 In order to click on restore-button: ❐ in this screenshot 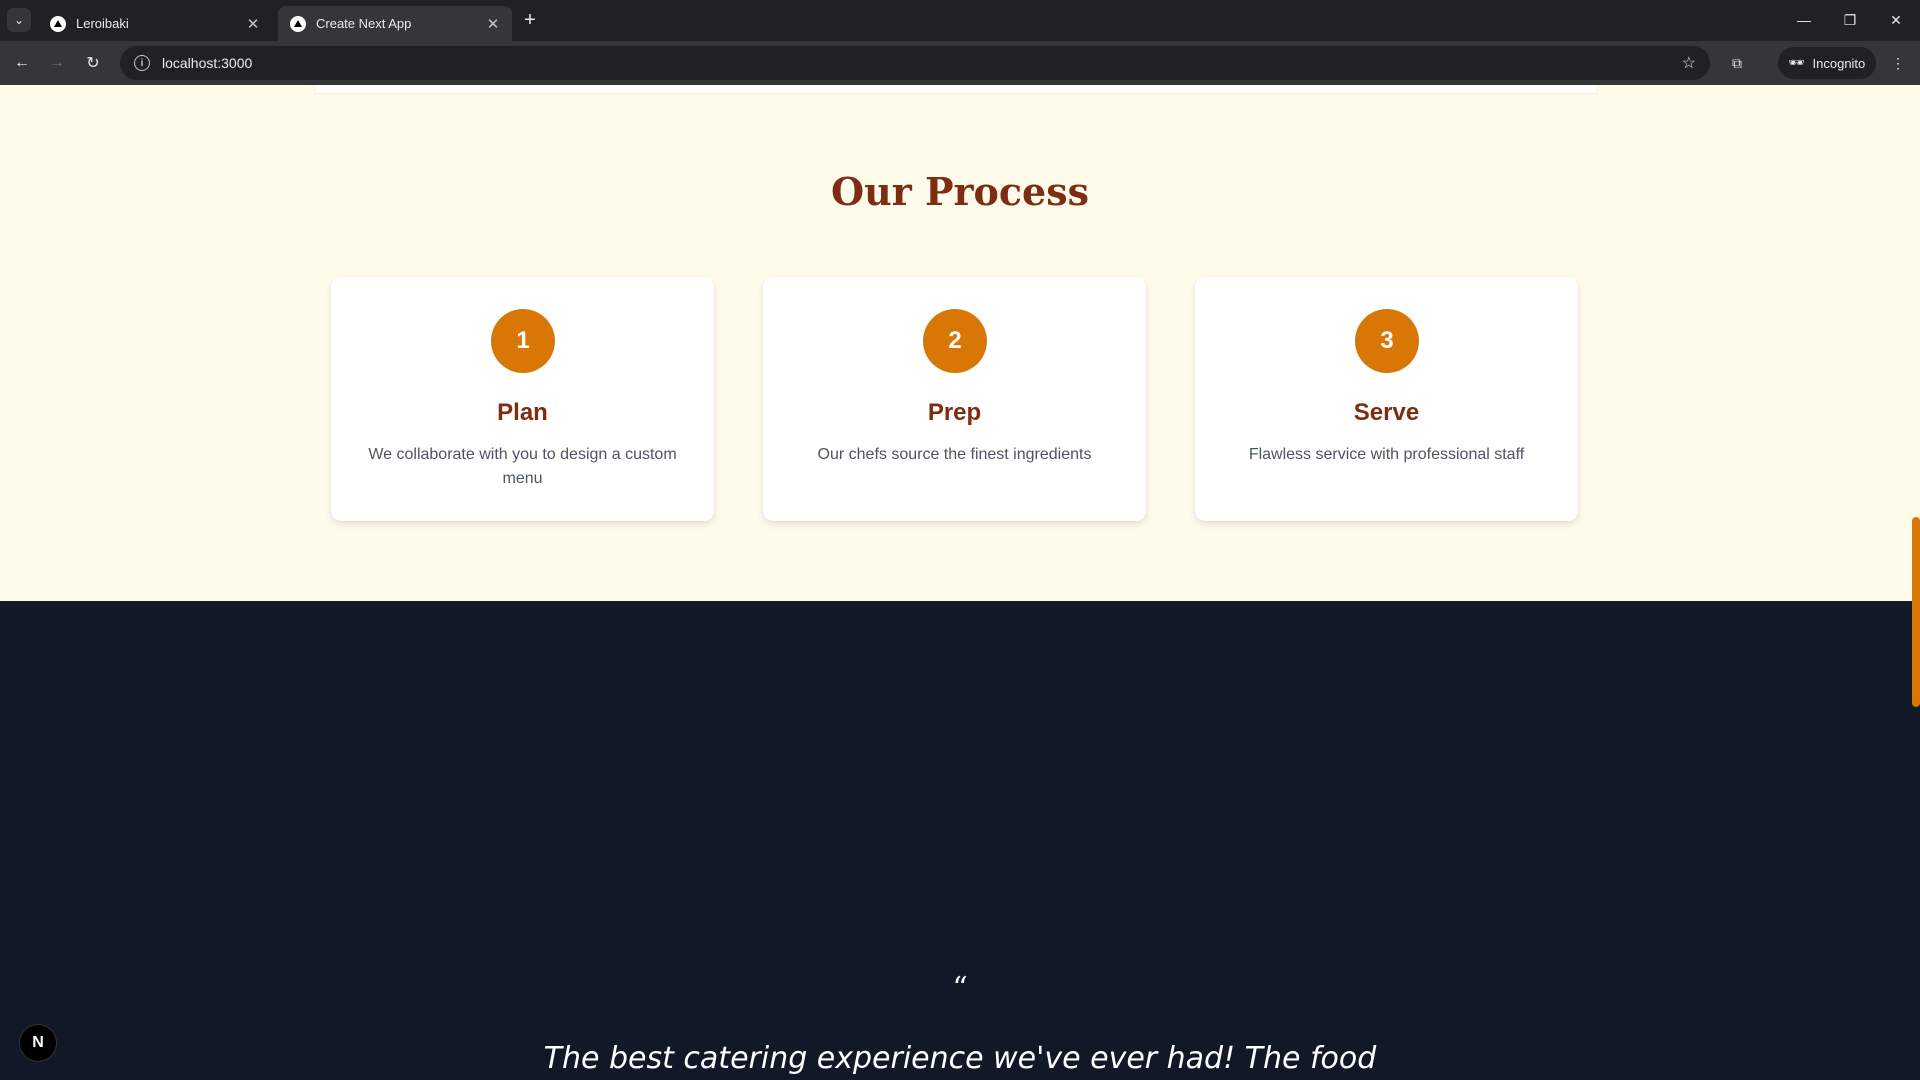, I will do `click(1850, 20)`.